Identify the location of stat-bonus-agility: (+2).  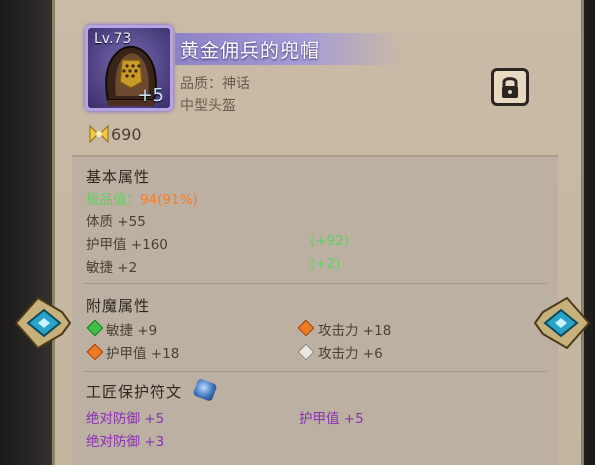
(325, 264).